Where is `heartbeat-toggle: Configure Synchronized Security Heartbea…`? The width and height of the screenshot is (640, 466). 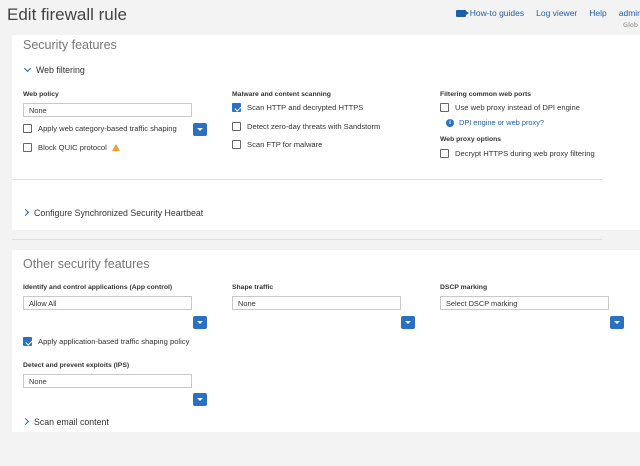
heartbeat-toggle: Configure Synchronized Security Heartbea… is located at coordinates (112, 213).